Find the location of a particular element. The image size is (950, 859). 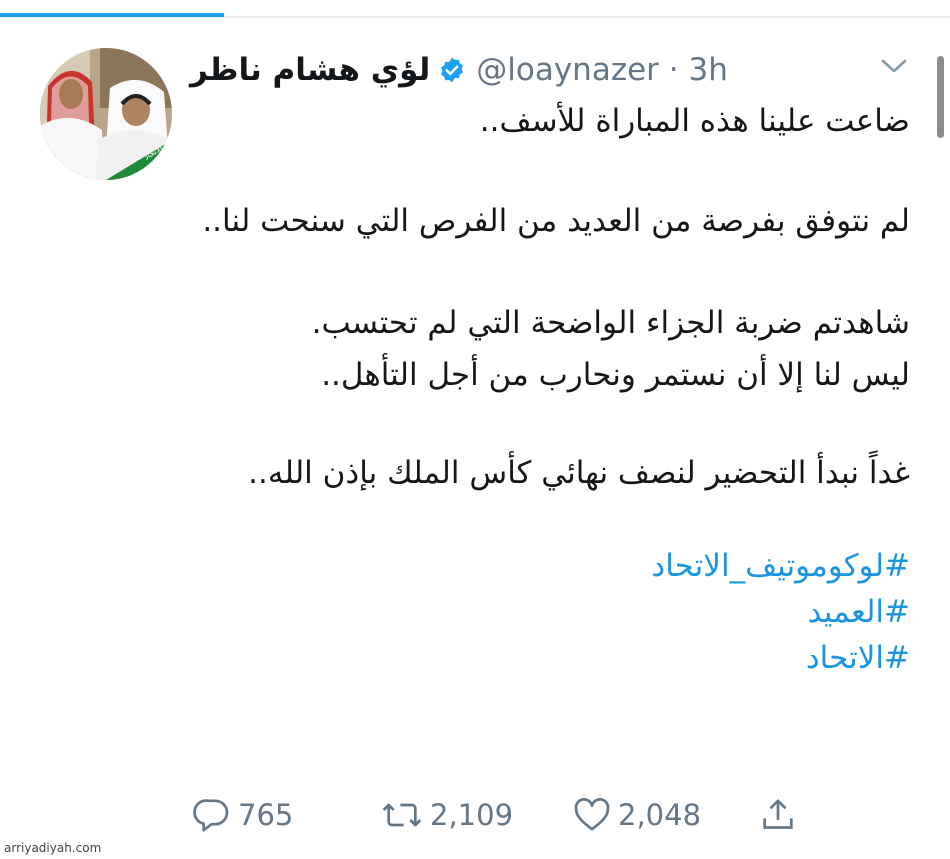

hashtag-link: #لوكوموتيف_الاتحاد is located at coordinates (555, 566).